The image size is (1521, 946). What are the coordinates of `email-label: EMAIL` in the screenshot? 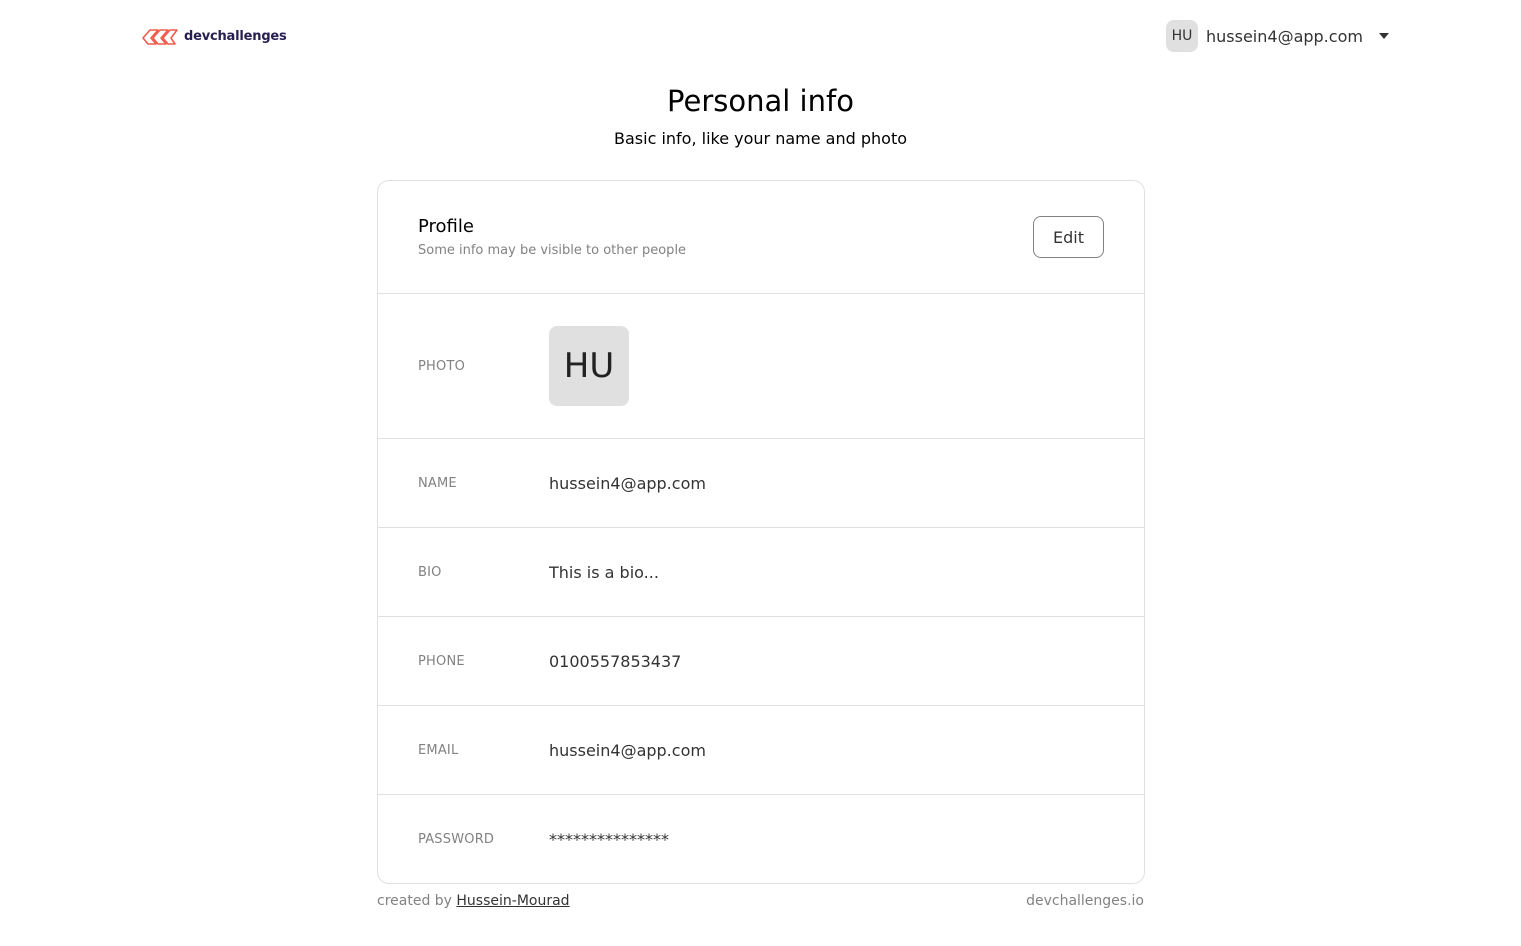 It's located at (438, 750).